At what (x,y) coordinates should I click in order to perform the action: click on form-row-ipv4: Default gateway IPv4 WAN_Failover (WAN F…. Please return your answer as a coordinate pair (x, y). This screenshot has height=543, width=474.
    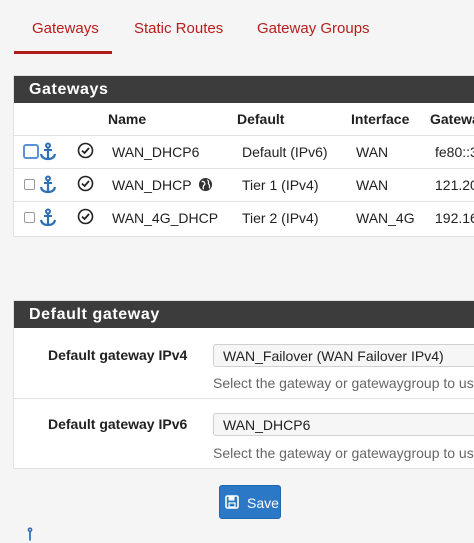
    Looking at the image, I should click on (244, 363).